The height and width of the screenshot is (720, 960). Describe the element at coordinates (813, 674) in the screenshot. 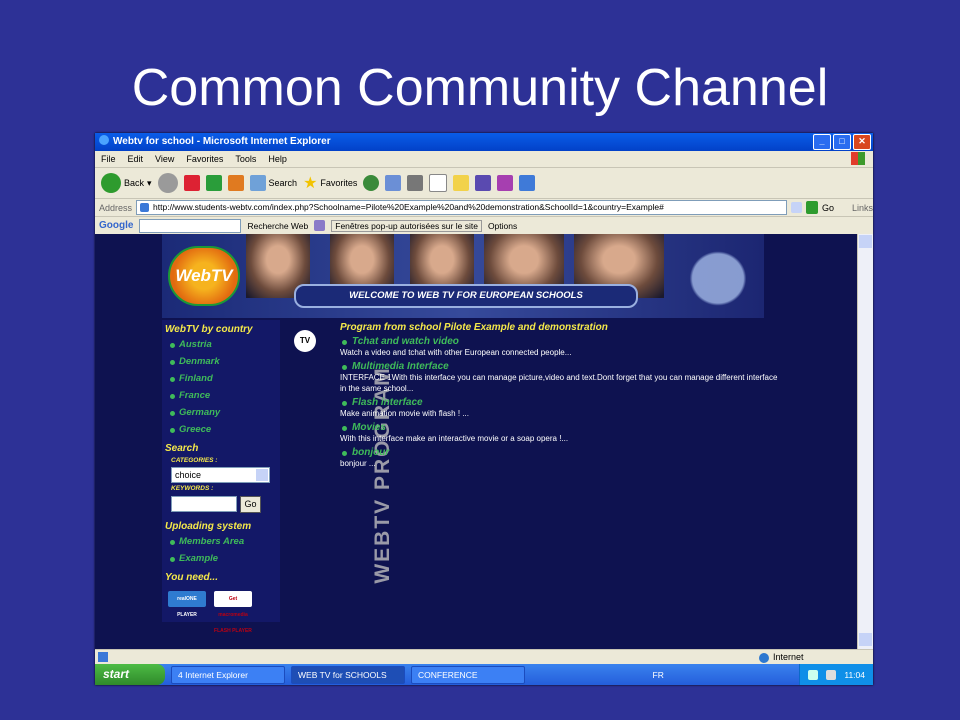

I see `network-icon` at that location.